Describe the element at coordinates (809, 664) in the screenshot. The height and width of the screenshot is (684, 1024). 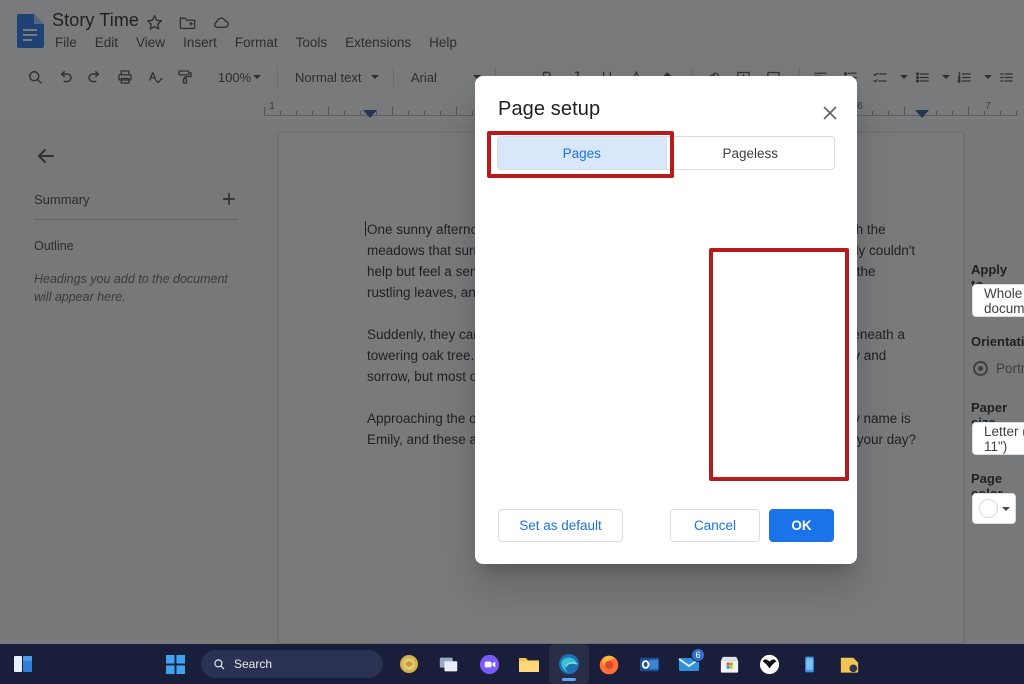
I see `phone-link-icon` at that location.